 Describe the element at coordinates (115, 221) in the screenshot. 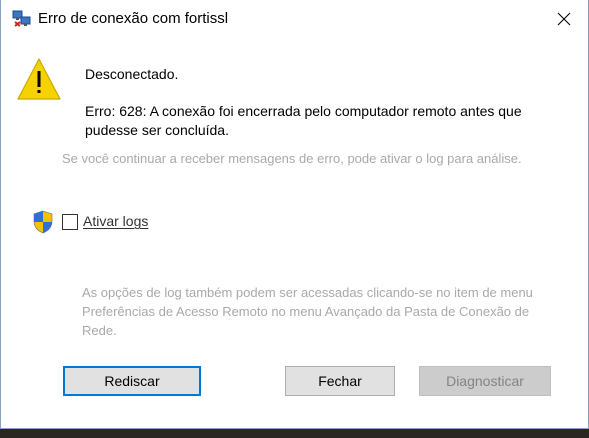

I see `enable-logs-label: Ativar logs` at that location.